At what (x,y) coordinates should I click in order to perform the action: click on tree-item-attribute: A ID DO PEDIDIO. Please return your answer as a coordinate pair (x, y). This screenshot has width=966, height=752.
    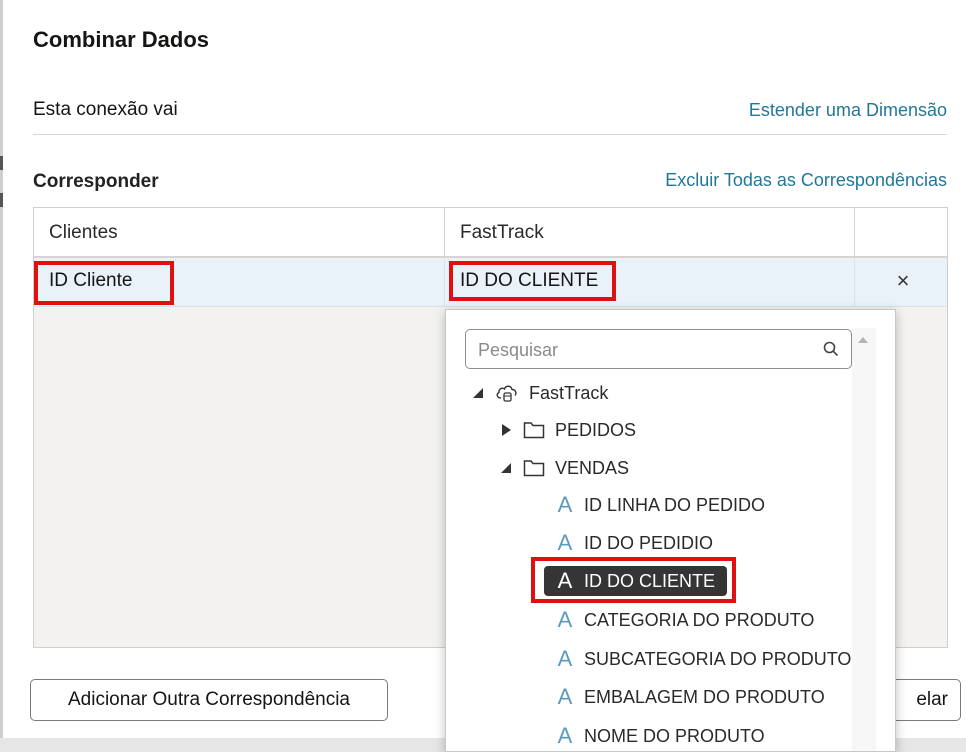
    Looking at the image, I should click on (634, 543).